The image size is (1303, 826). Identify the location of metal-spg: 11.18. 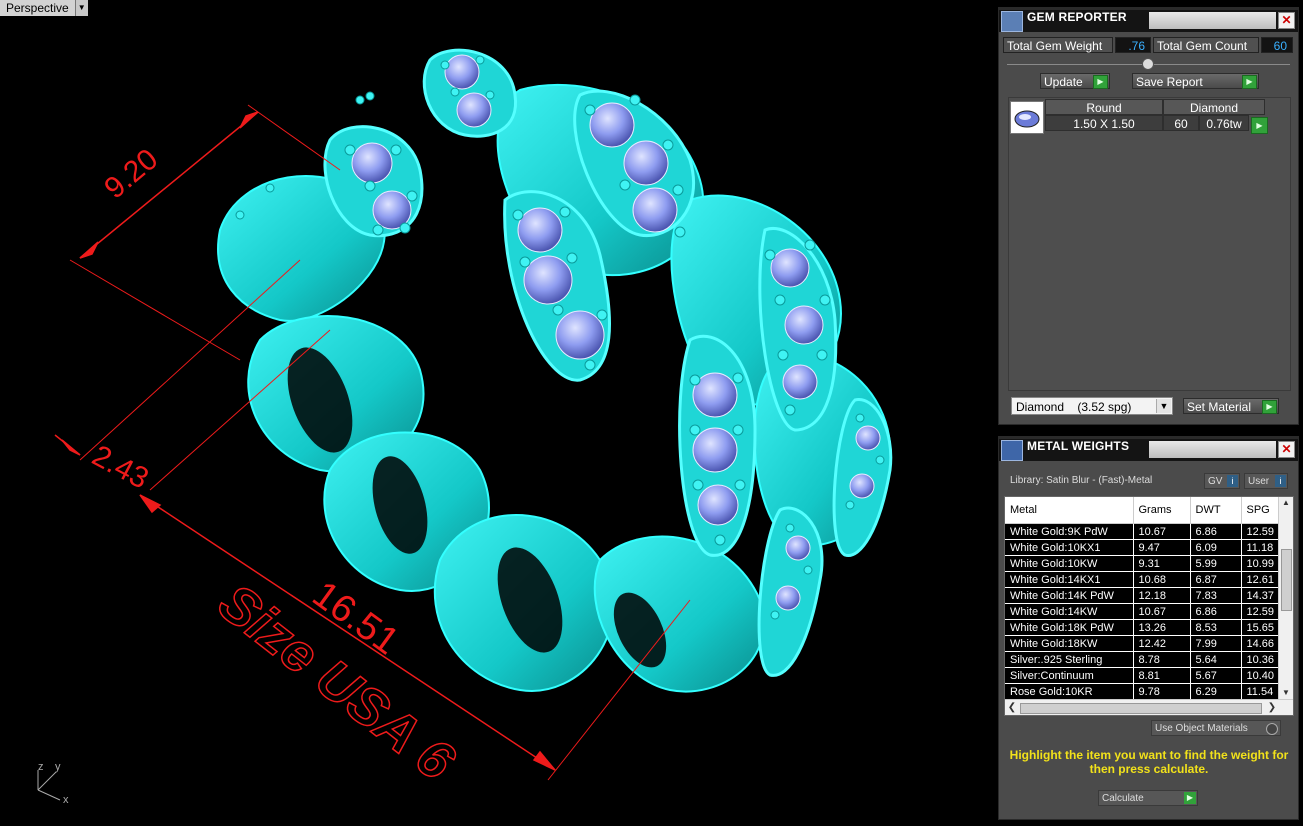
(1260, 547).